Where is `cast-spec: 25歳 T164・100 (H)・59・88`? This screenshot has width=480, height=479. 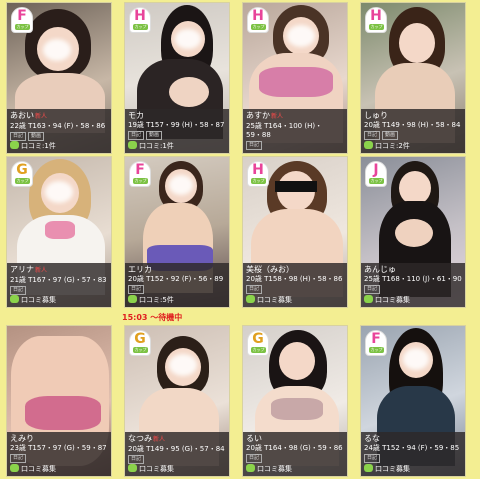 cast-spec: 25歳 T164・100 (H)・59・88 is located at coordinates (284, 130).